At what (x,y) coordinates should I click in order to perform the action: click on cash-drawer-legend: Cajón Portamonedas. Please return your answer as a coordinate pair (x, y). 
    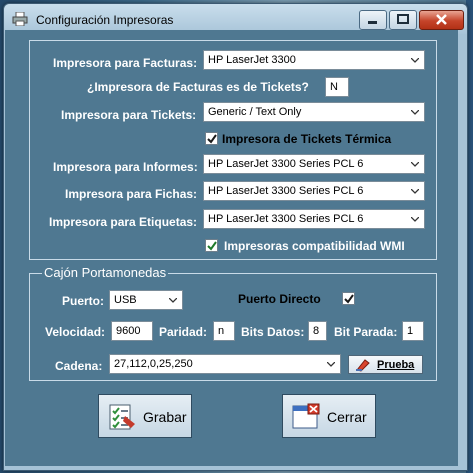
    Looking at the image, I should click on (105, 272).